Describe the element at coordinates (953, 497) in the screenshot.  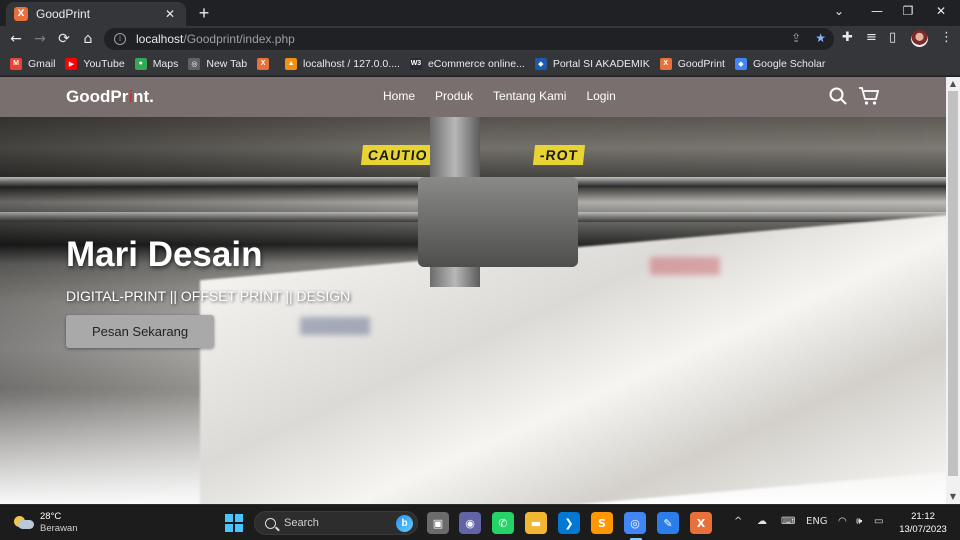
I see `scroll-down-arrow-icon: ▼` at that location.